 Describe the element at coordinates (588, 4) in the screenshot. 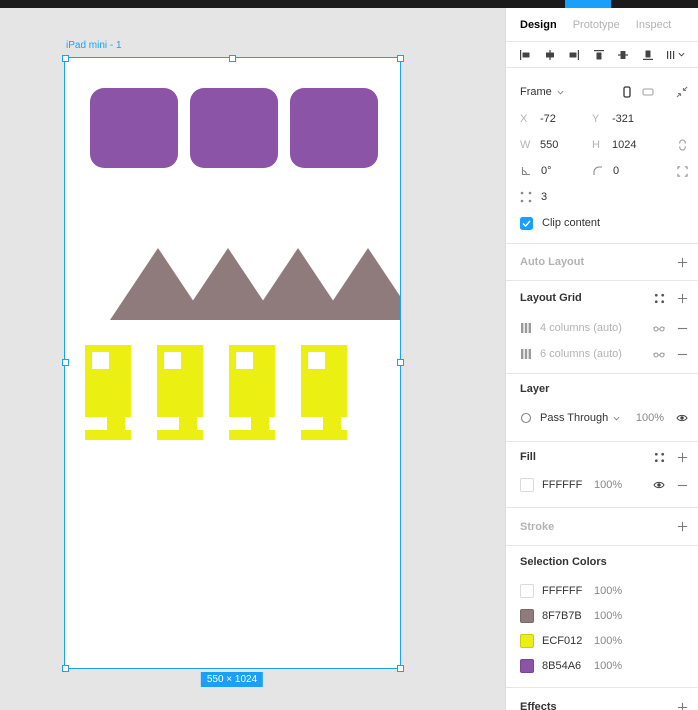

I see `share-button` at that location.